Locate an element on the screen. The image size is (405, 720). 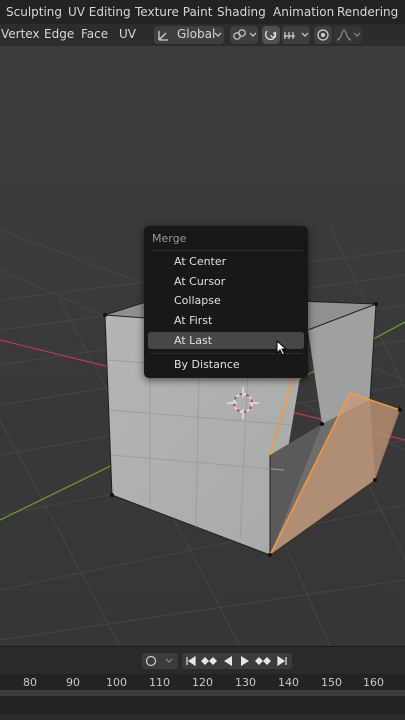
menu-item-at-center: At Center is located at coordinates (226, 261).